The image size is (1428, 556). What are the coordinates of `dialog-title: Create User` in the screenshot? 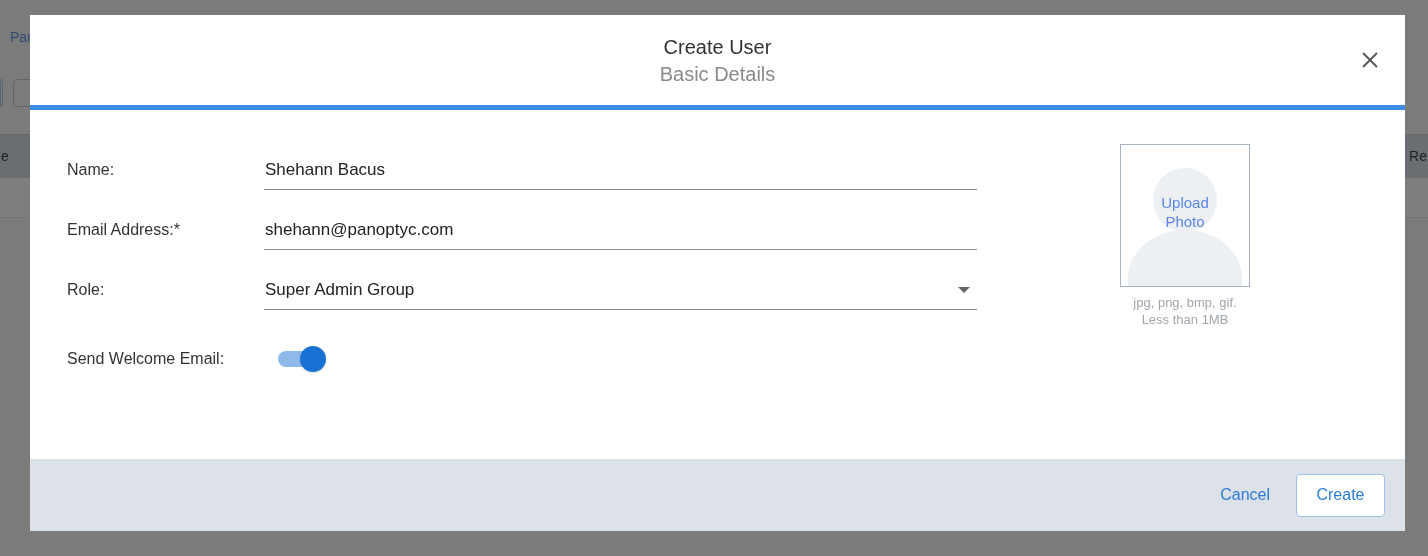 It's located at (717, 47).